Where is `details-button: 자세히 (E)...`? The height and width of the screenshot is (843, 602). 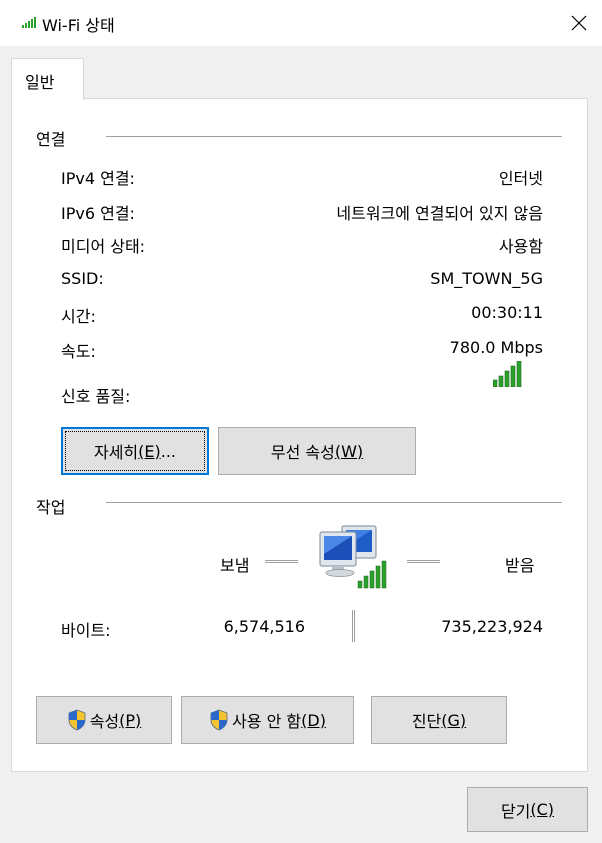 details-button: 자세히 (E)... is located at coordinates (135, 451).